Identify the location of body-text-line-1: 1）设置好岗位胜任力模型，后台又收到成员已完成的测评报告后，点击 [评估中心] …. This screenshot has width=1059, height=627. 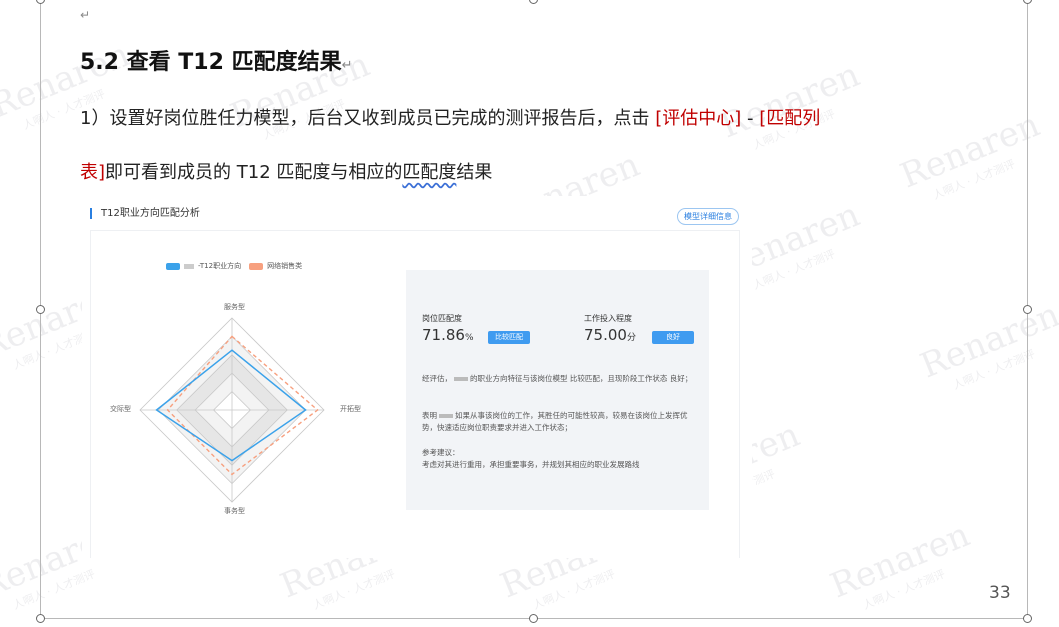
(450, 118).